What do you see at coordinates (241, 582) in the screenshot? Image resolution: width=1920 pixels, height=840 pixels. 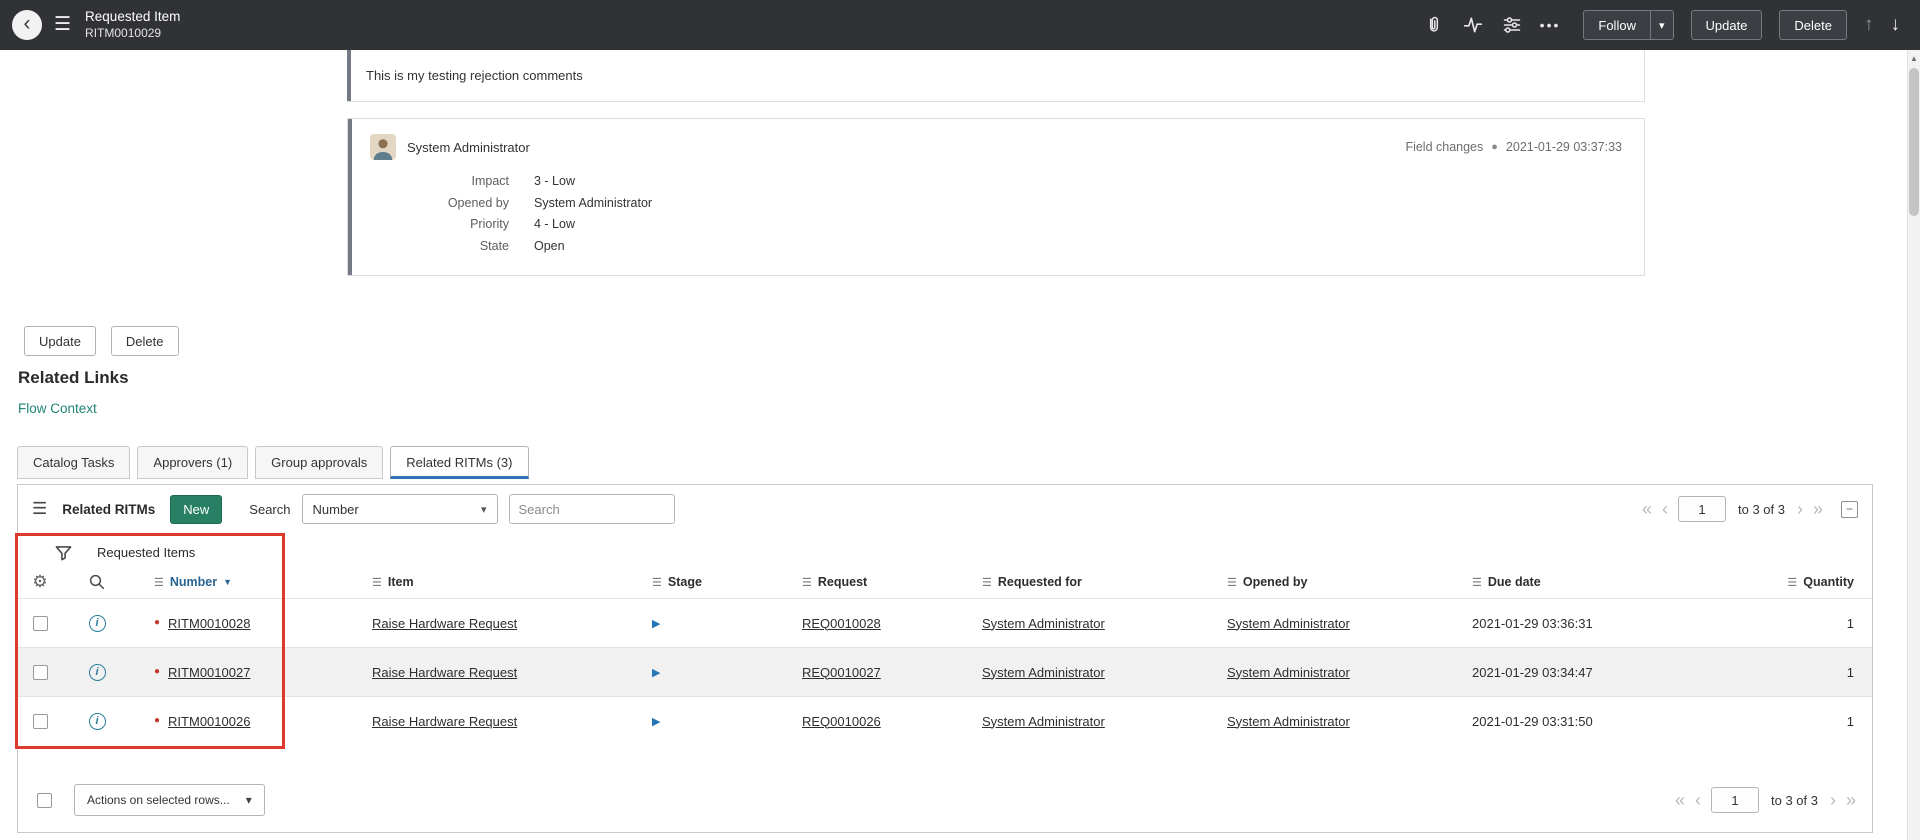 I see `column-header-number: ☰ Number ▼` at bounding box center [241, 582].